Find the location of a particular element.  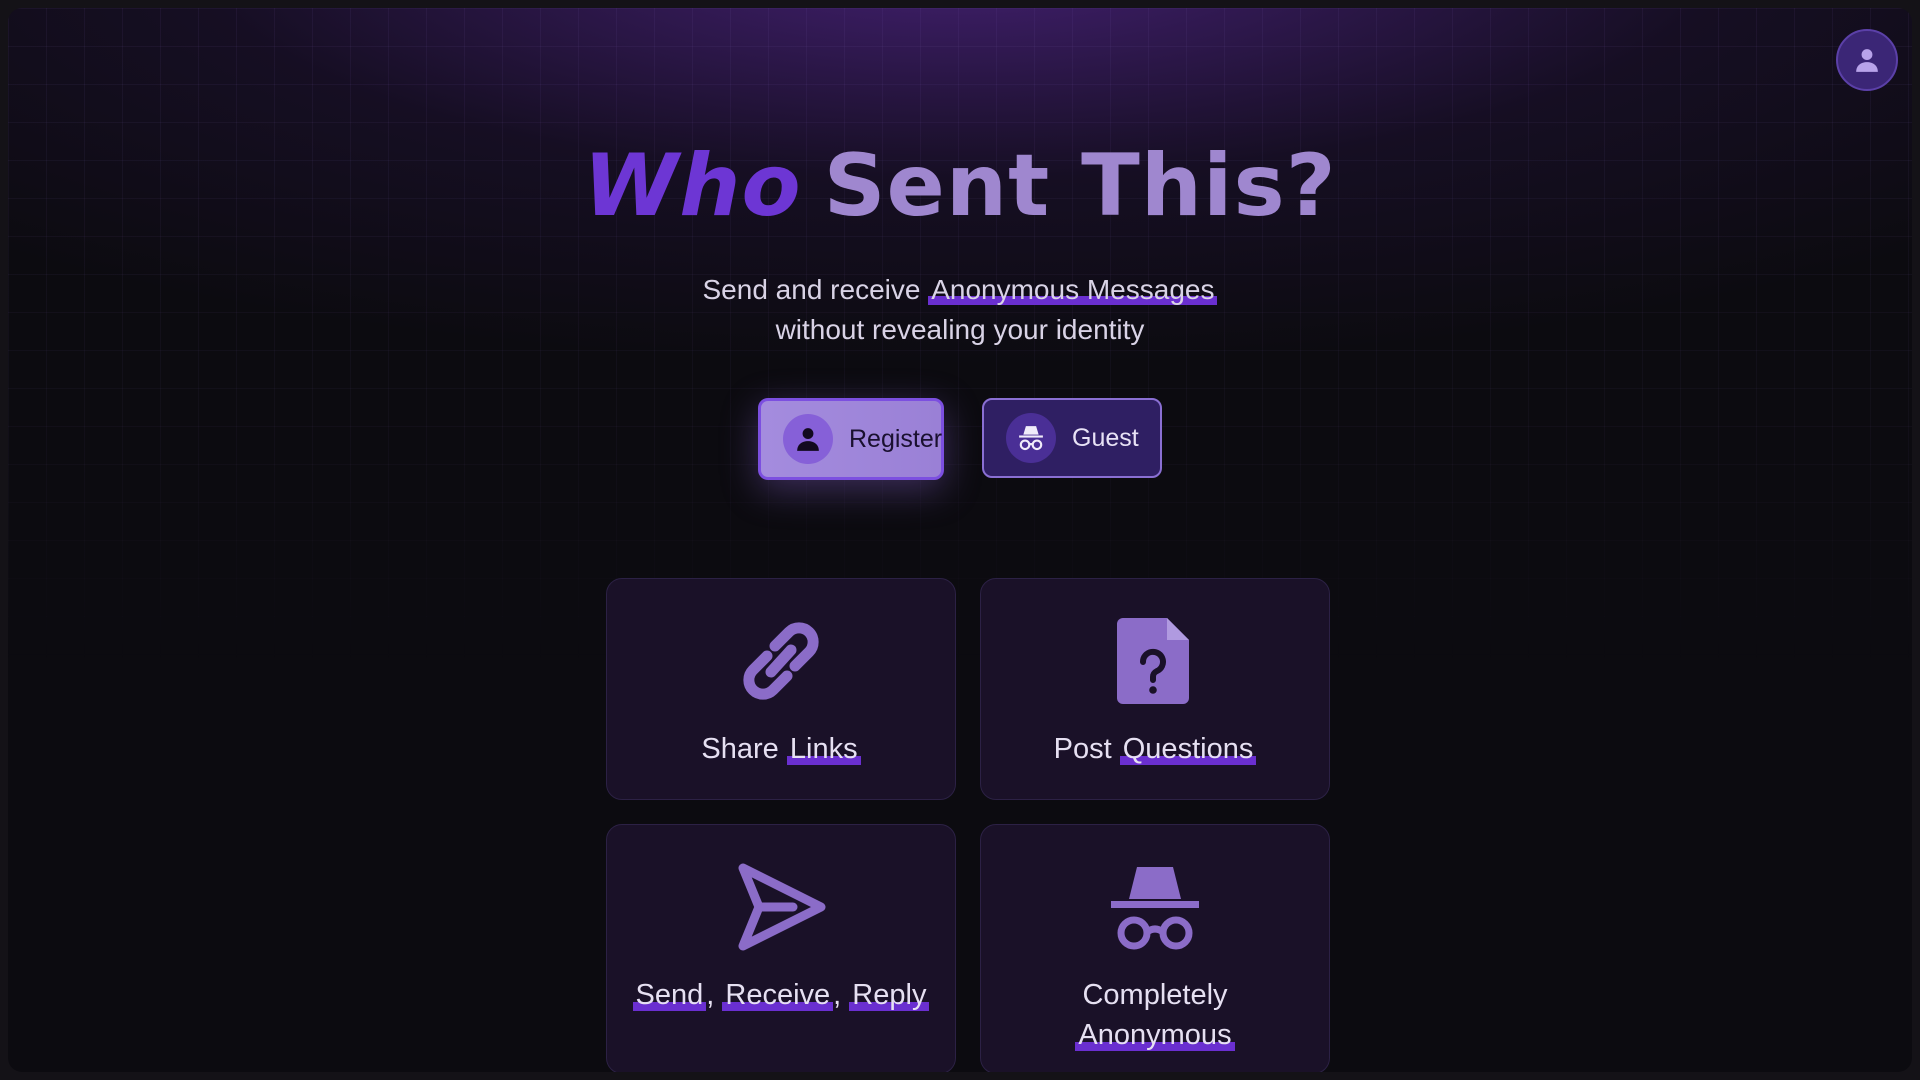

tagline-line-1: Send and receive Anonymous Messages is located at coordinates (960, 290).